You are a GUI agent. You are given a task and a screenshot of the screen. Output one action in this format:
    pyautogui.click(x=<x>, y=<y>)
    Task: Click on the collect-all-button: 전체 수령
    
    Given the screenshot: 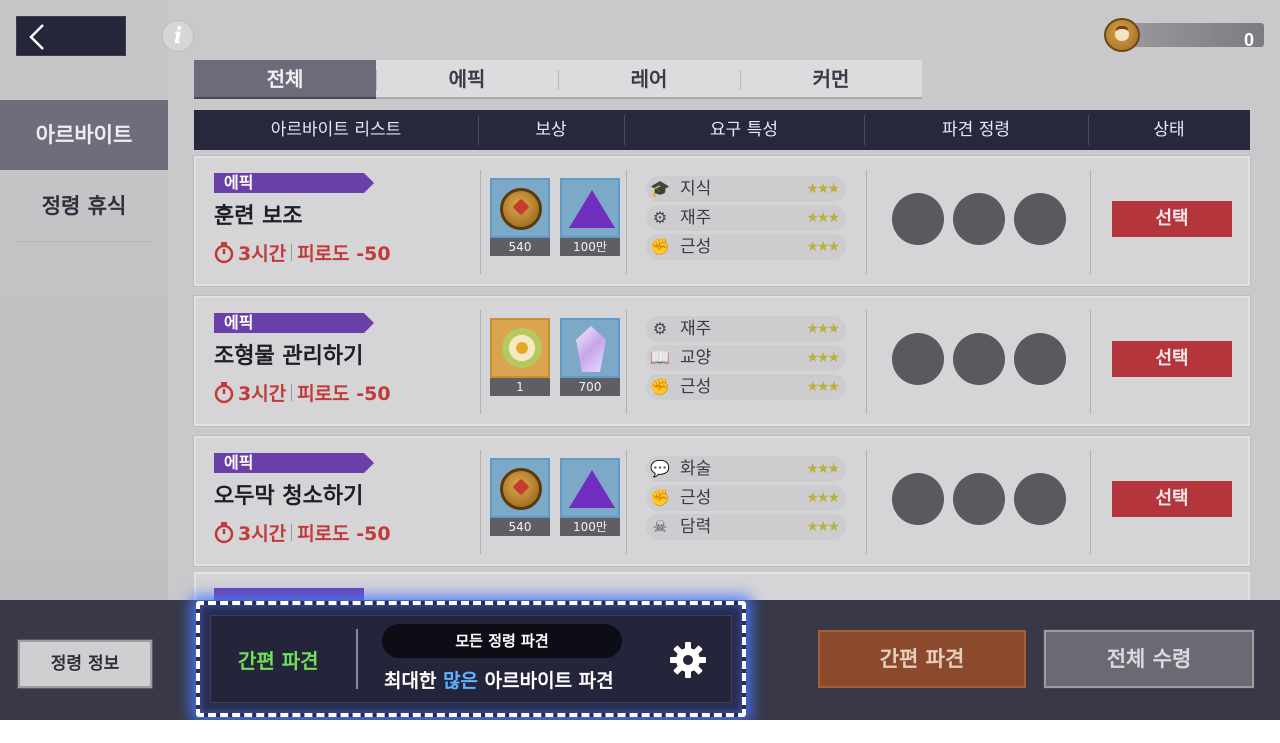 What is the action you would take?
    pyautogui.click(x=1149, y=659)
    